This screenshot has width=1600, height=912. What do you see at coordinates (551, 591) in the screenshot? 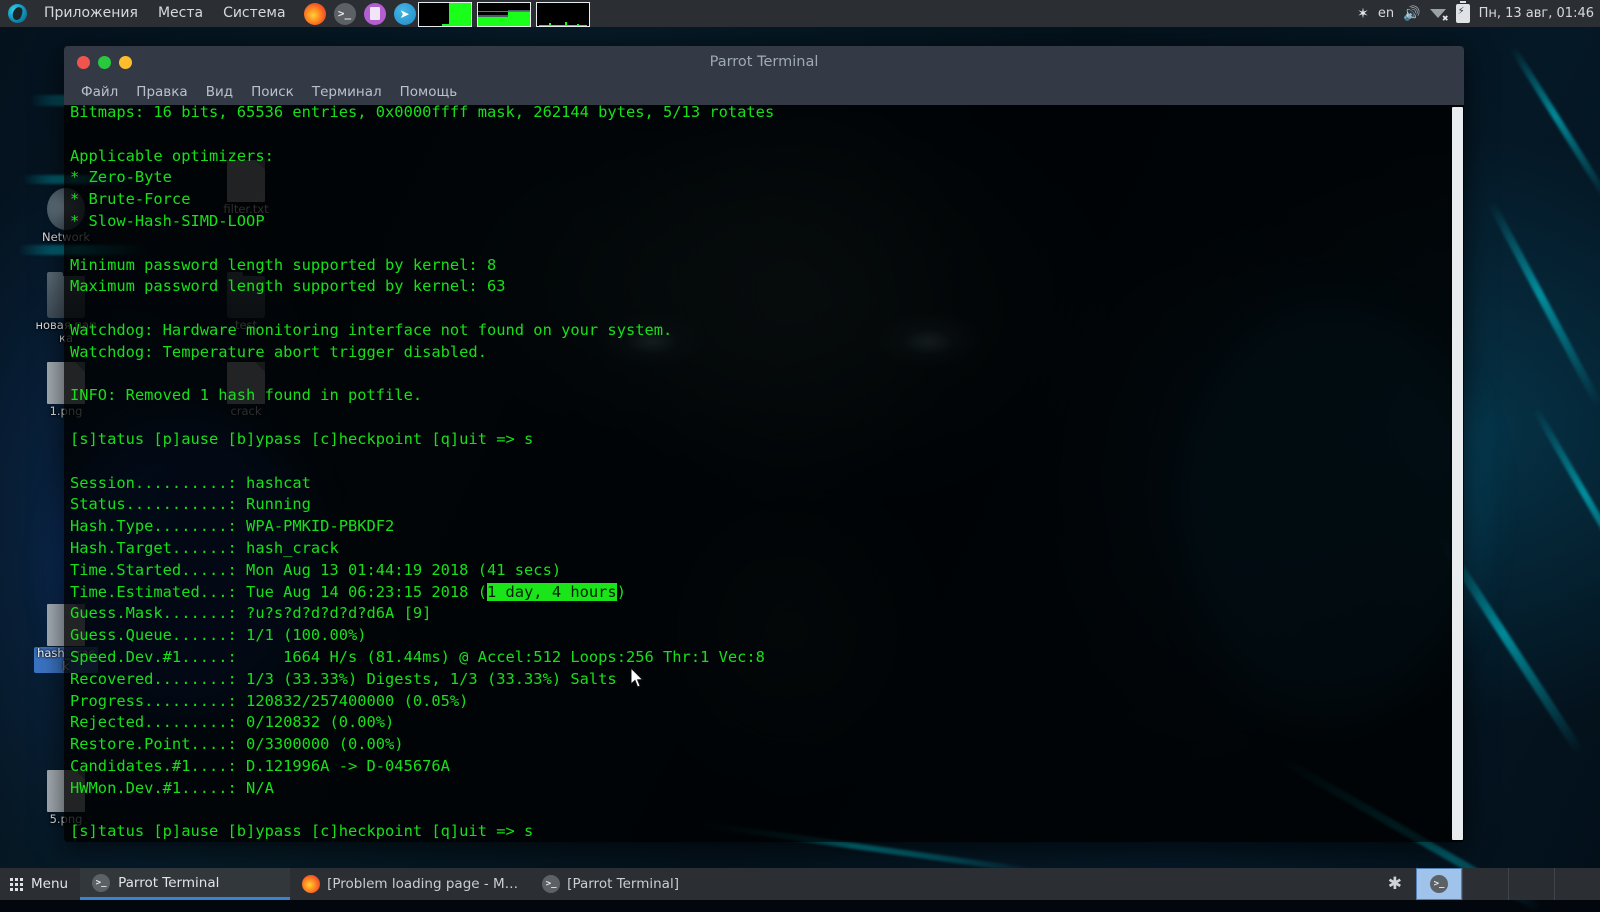
I see `highlighted-text: 1 day, 4 hours` at bounding box center [551, 591].